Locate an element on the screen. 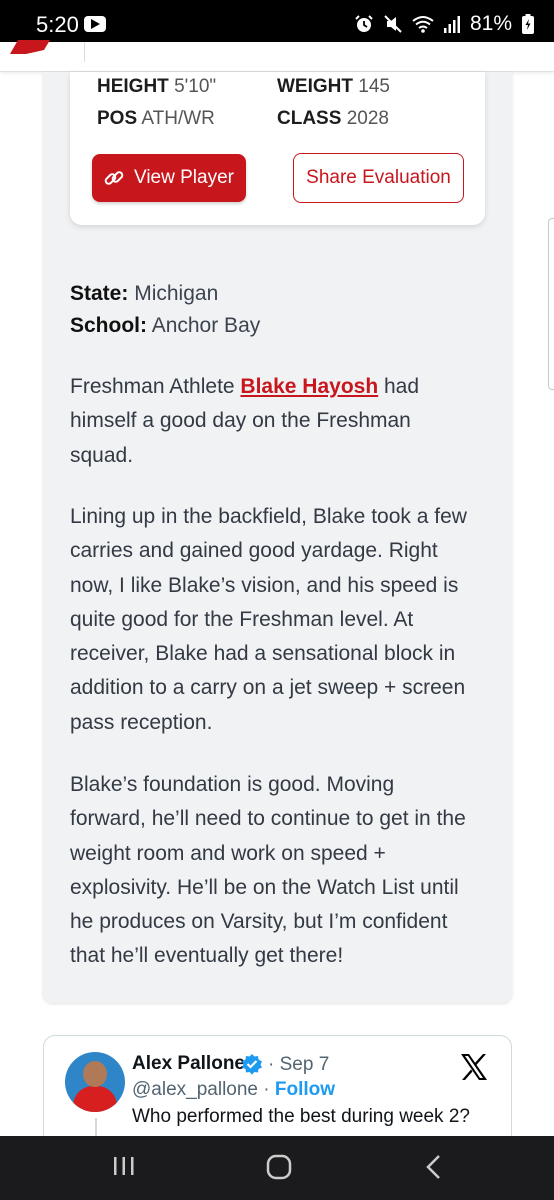 This screenshot has height=1200, width=554. back-icon is located at coordinates (434, 1167).